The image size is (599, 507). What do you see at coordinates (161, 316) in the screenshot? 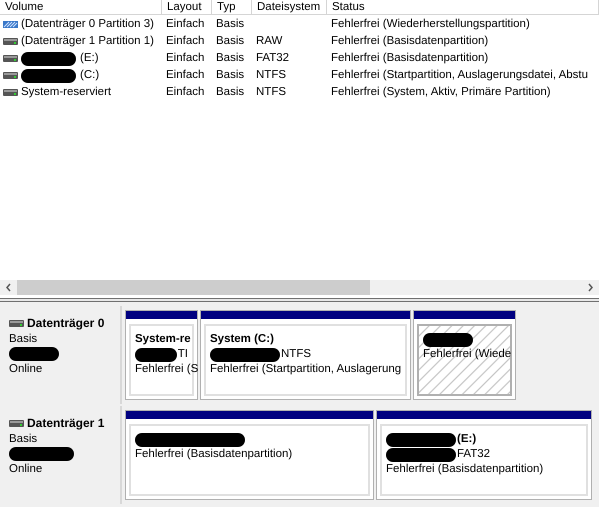
I see `partition-header-bar` at bounding box center [161, 316].